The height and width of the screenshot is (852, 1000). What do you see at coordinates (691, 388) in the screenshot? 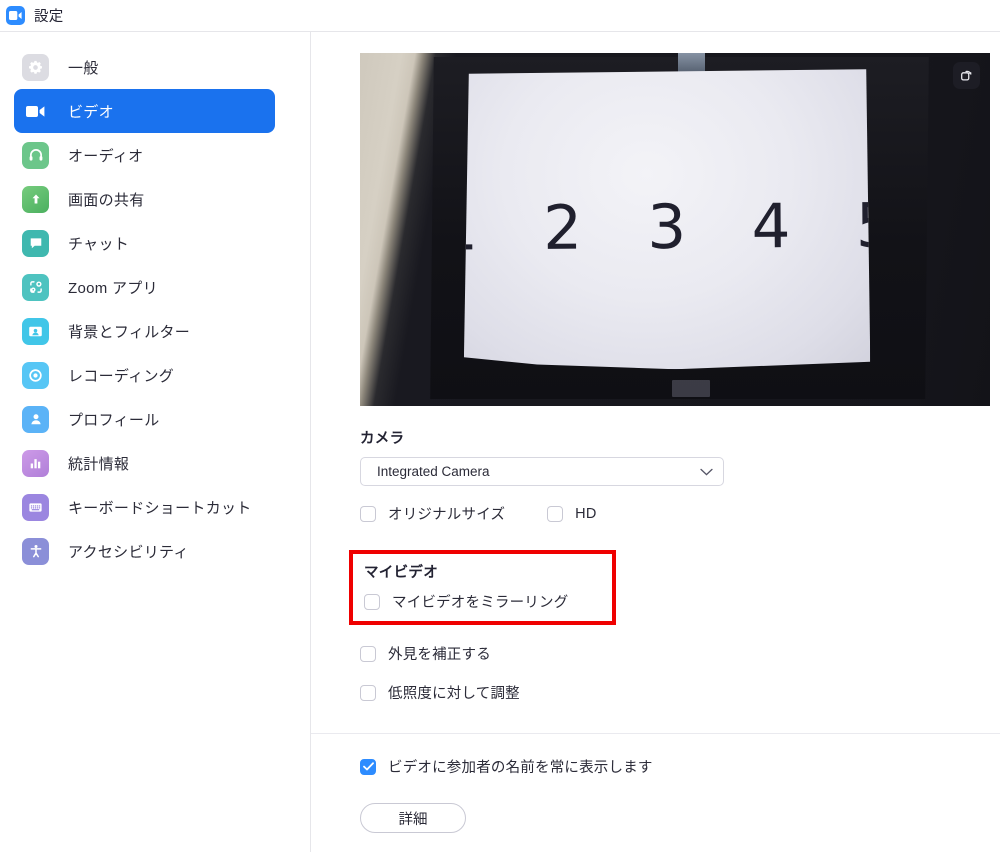
I see `video-bottom-marker` at bounding box center [691, 388].